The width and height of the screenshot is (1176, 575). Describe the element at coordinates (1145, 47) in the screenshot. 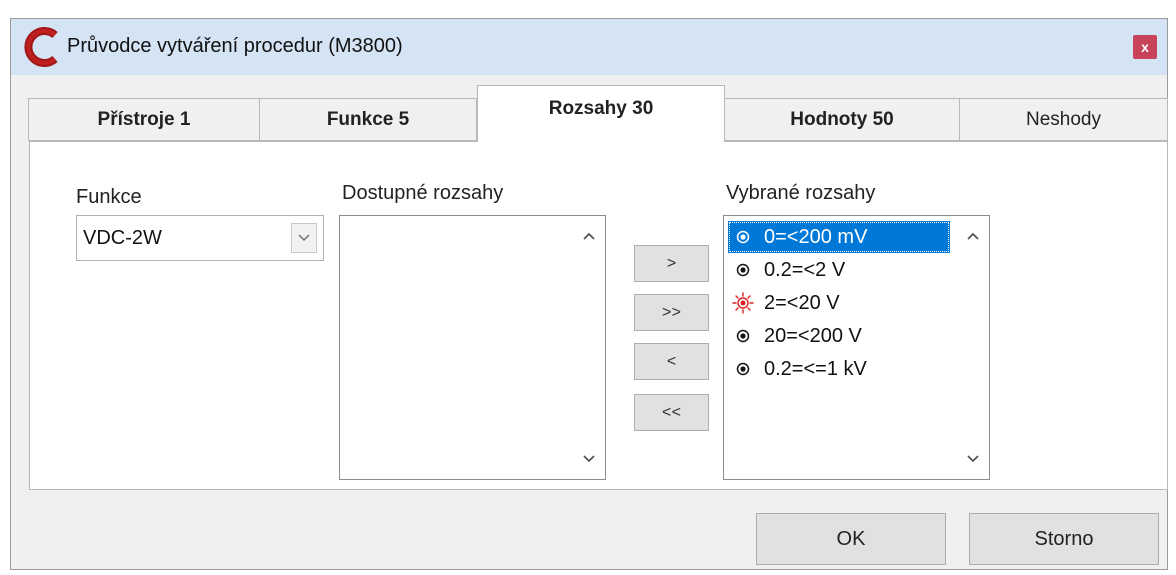

I see `close-button: x` at that location.